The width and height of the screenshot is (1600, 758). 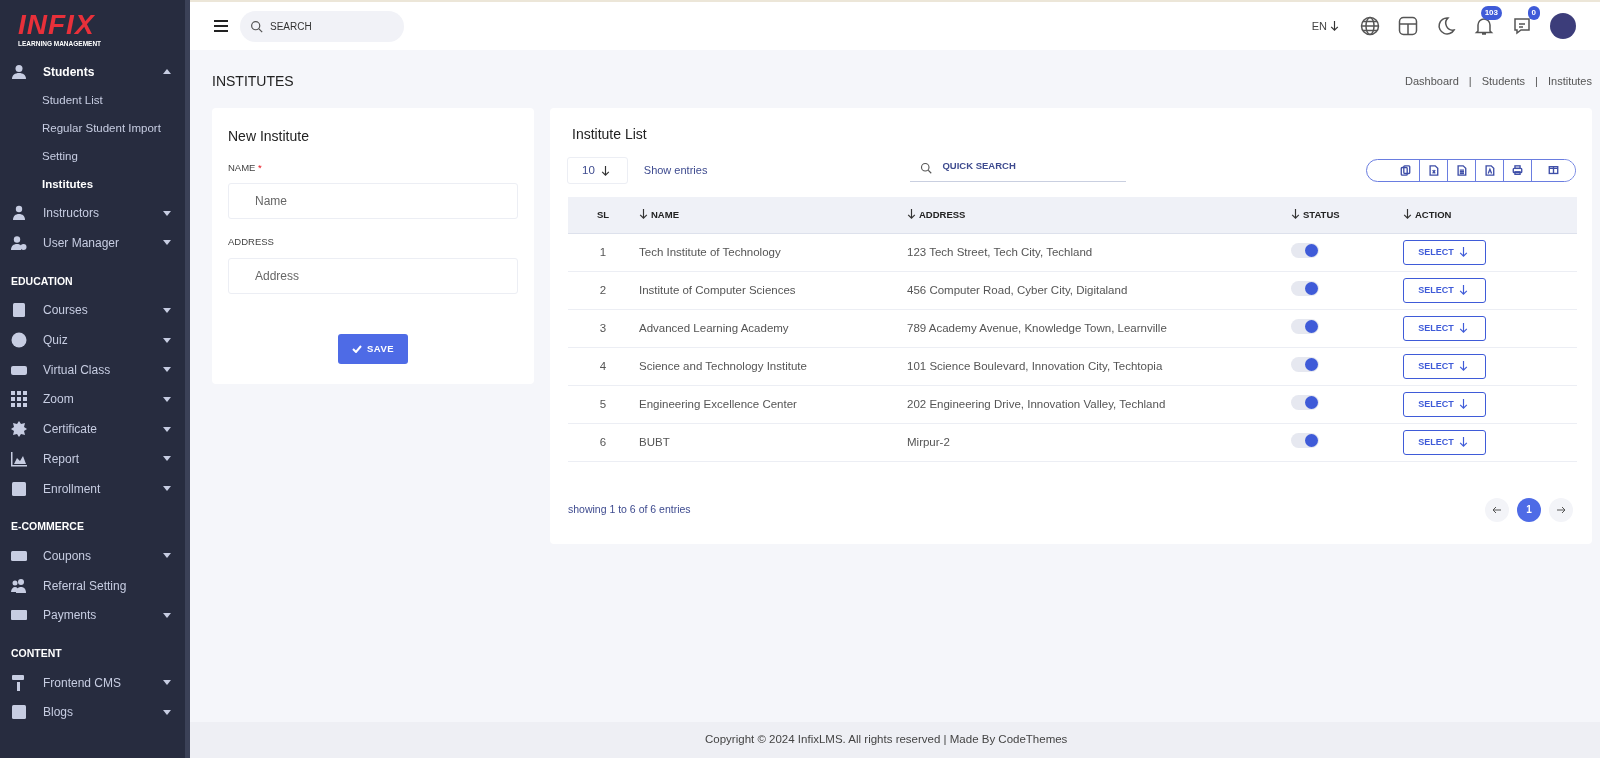 I want to click on layout-icon, so click(x=1408, y=26).